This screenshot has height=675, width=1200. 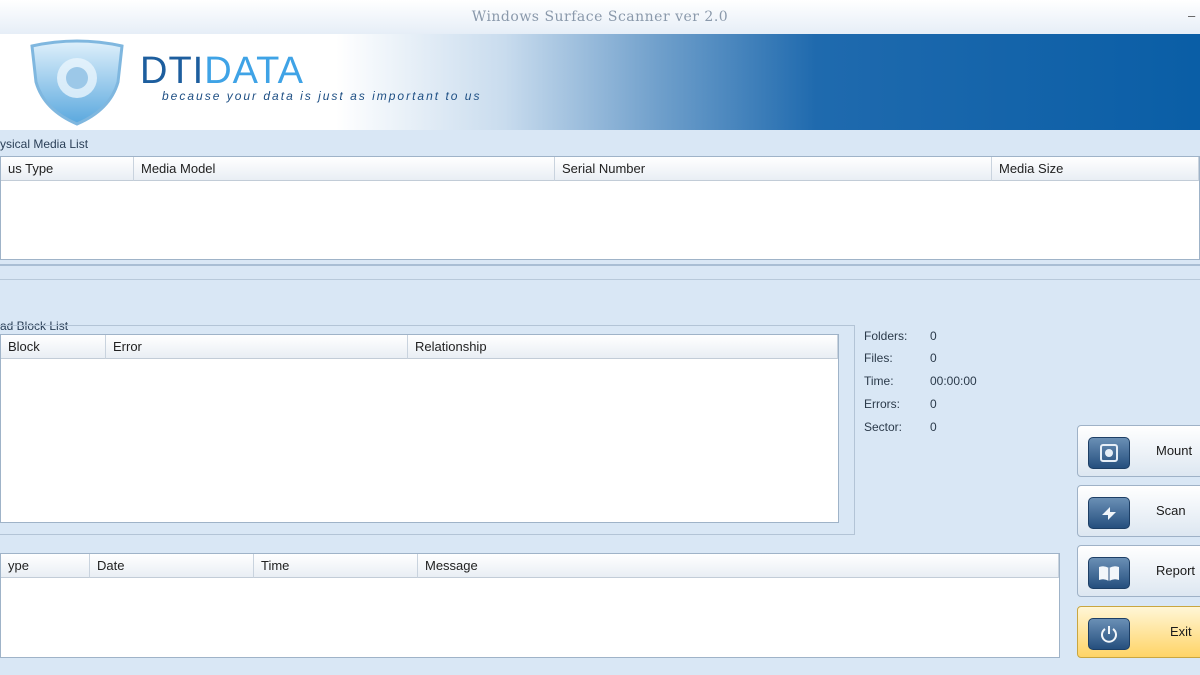 What do you see at coordinates (67, 169) in the screenshot?
I see `col-bus-type: us Type` at bounding box center [67, 169].